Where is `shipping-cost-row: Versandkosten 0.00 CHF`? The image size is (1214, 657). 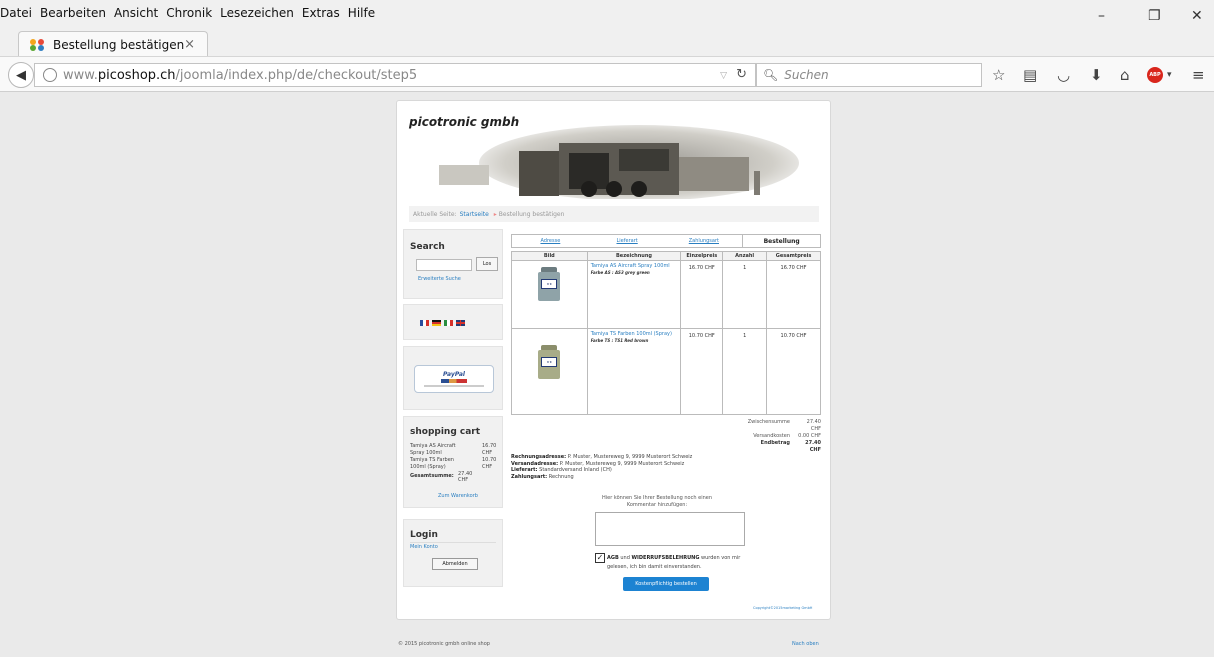
shipping-cost-row: Versandkosten 0.00 CHF is located at coordinates (787, 436).